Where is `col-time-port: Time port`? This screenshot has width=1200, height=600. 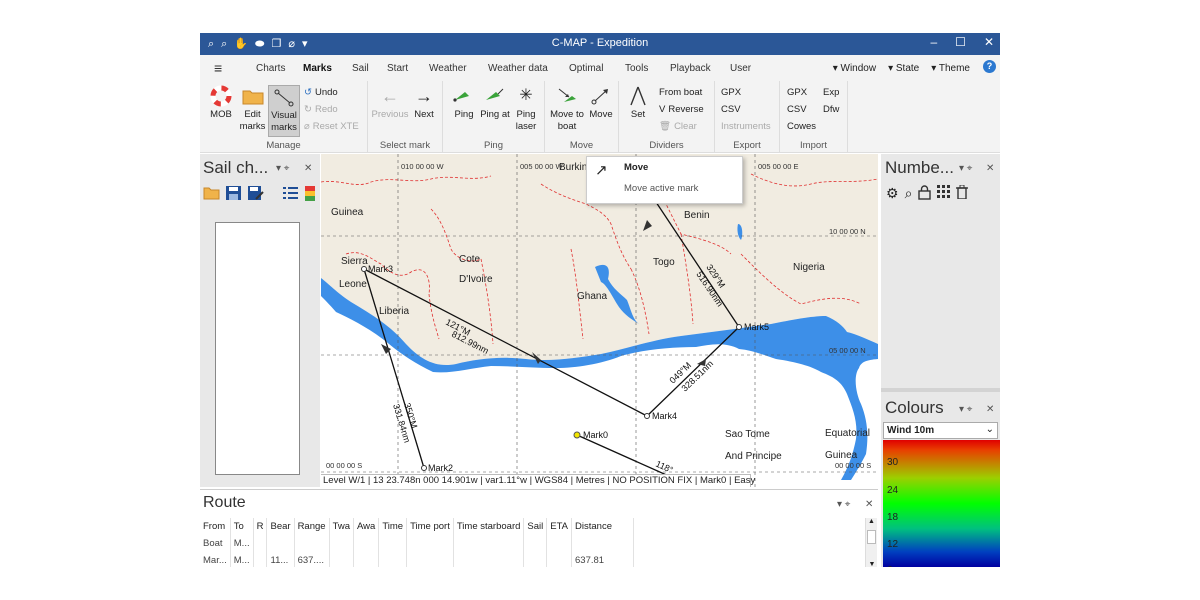
col-time-port: Time port is located at coordinates (430, 526).